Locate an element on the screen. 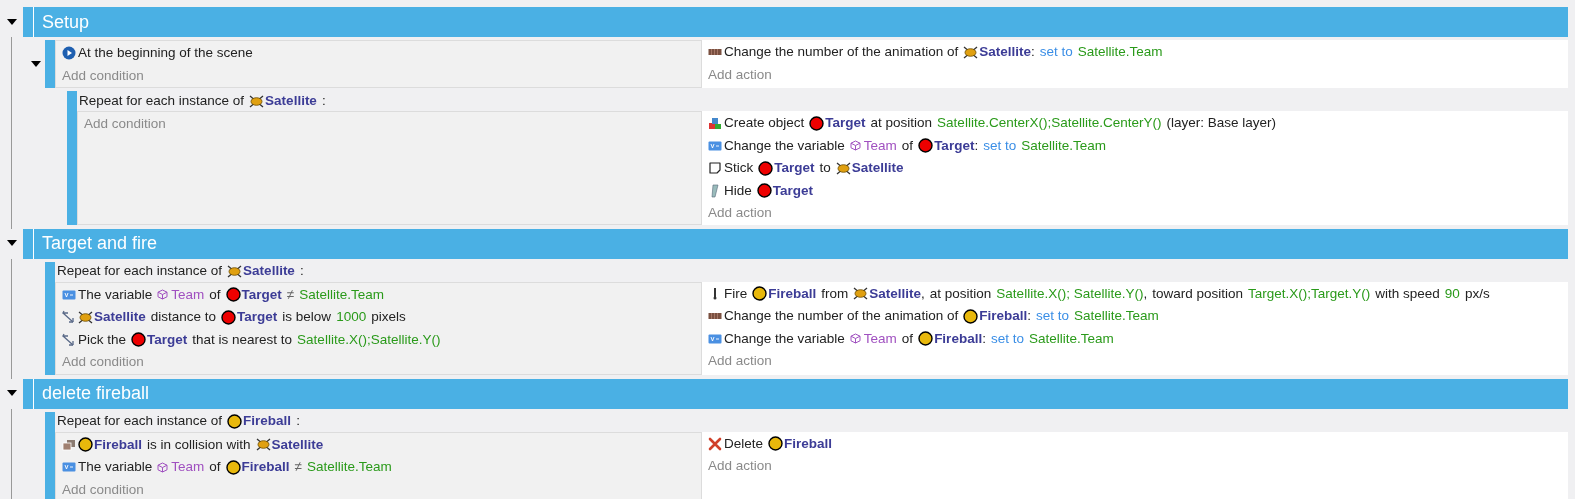  arrows-icon is located at coordinates (69, 339).